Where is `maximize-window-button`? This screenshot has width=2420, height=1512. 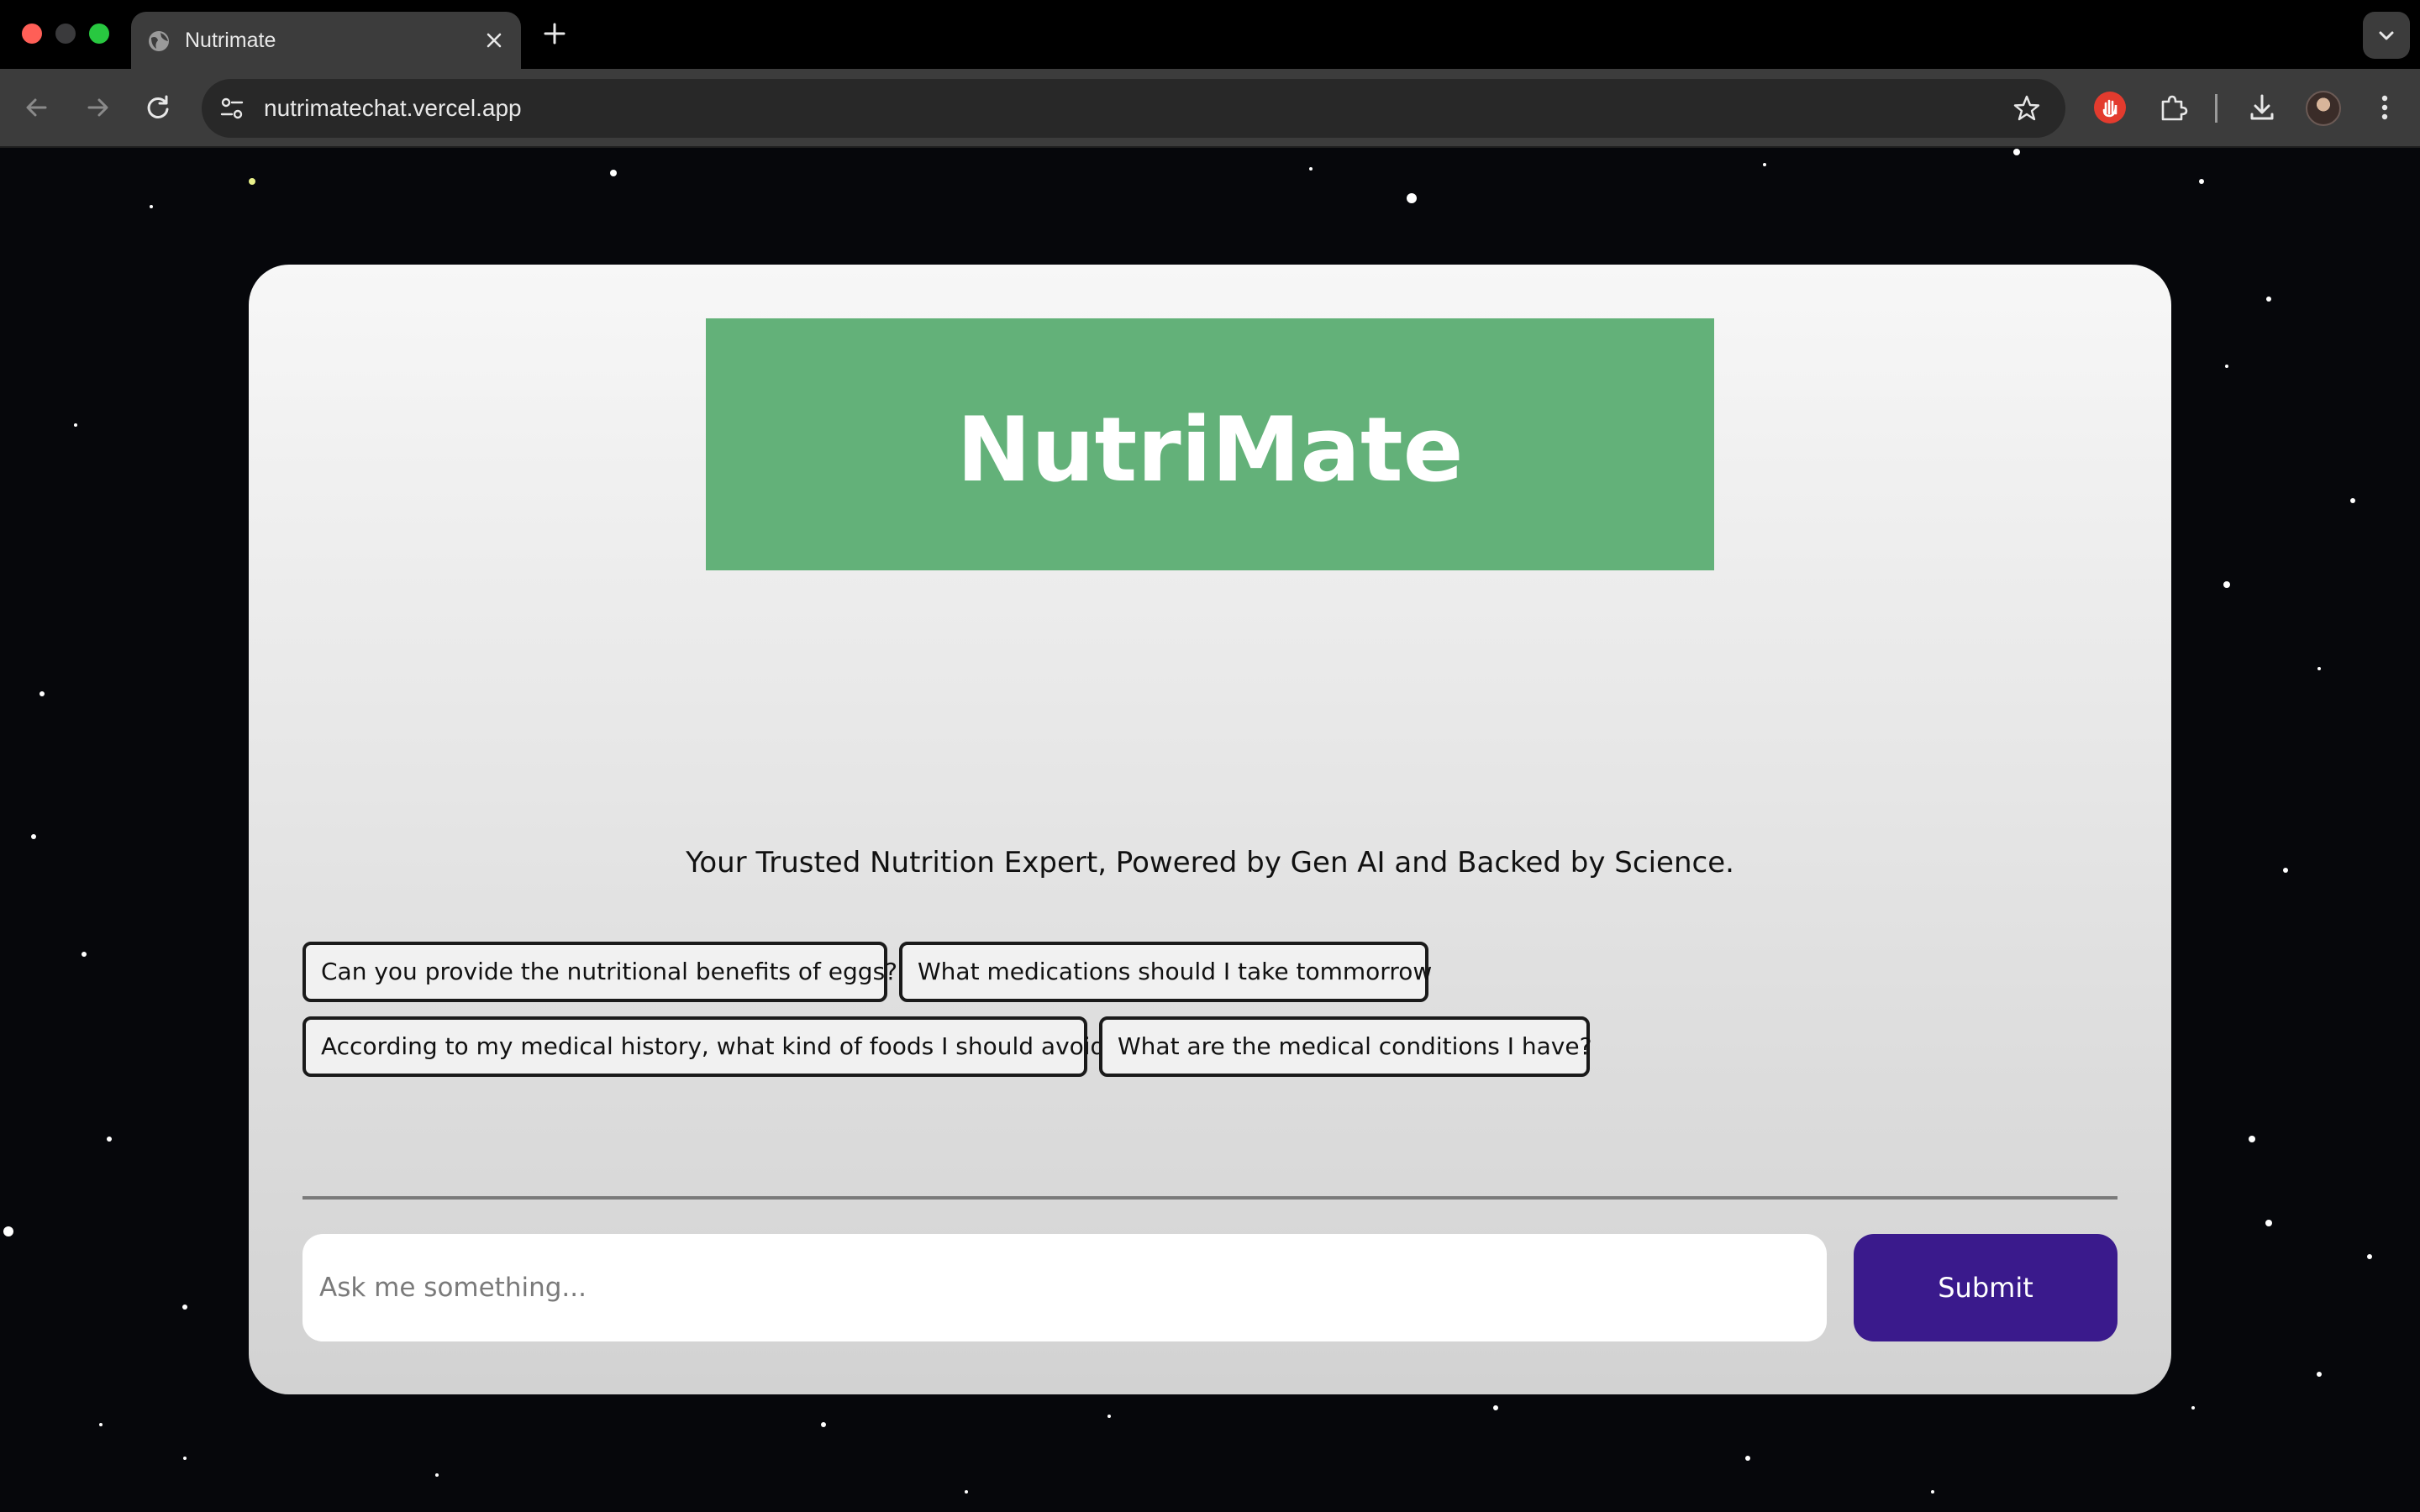
maximize-window-button is located at coordinates (99, 34).